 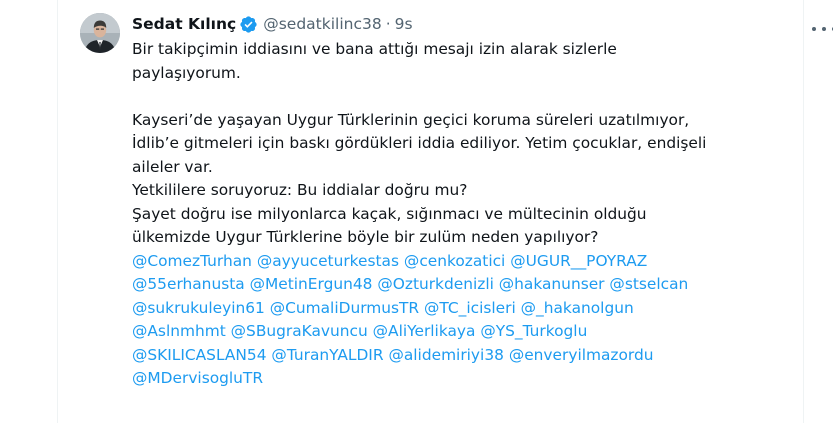 What do you see at coordinates (803, 211) in the screenshot?
I see `timeline-right-border` at bounding box center [803, 211].